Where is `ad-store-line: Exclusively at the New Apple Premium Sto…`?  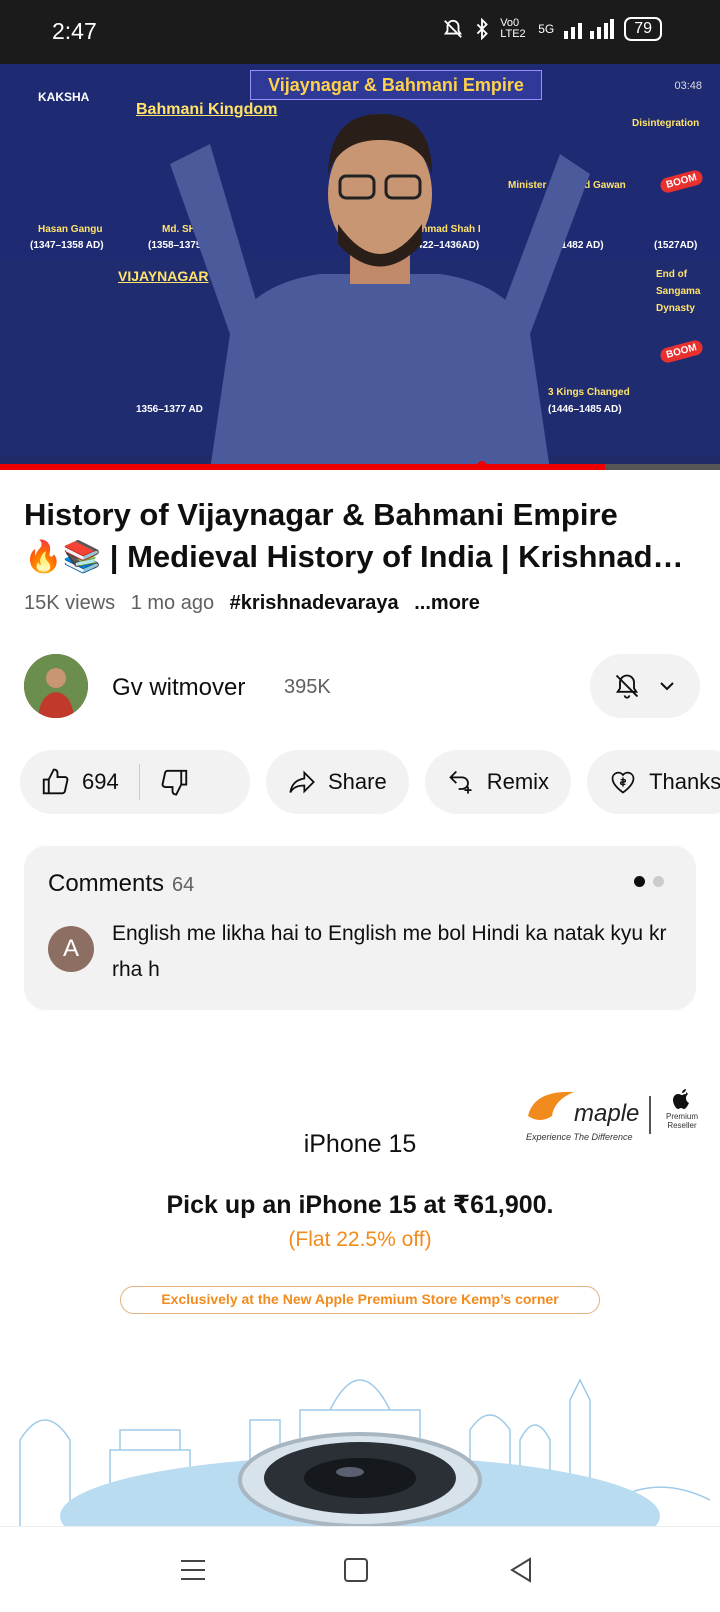 ad-store-line: Exclusively at the New Apple Premium Sto… is located at coordinates (360, 1300).